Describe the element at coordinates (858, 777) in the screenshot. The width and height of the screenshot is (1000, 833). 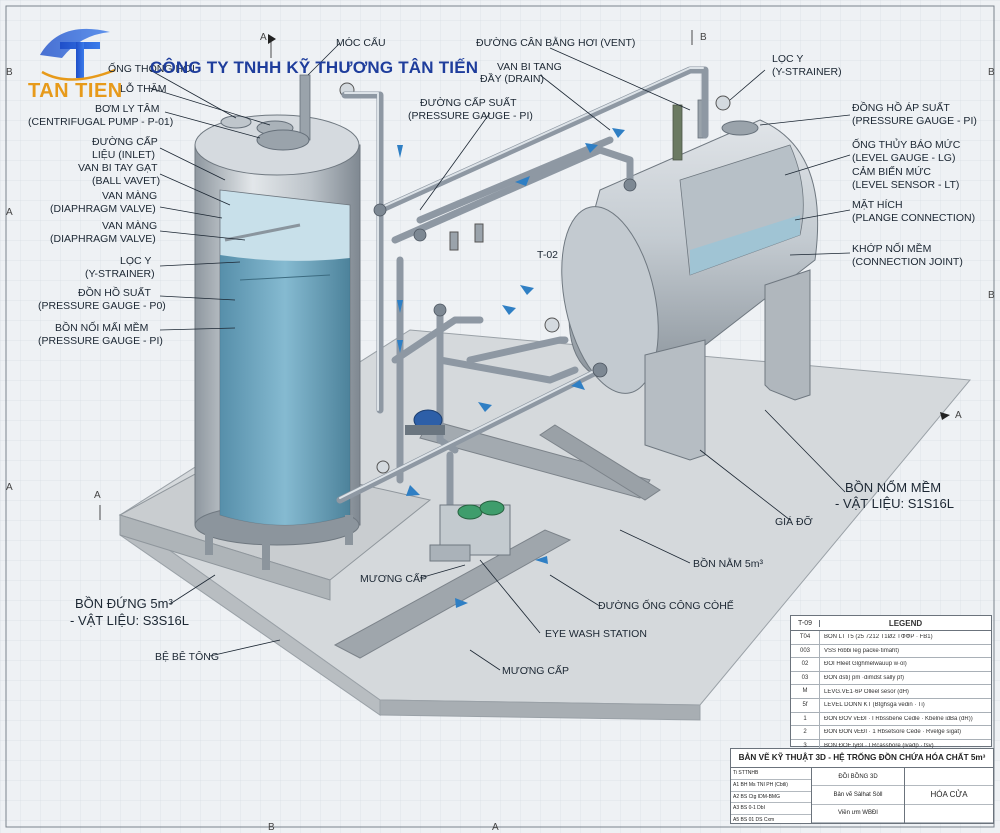
I see `title-block-mid-cell: ĐỒI BỒNG 3D` at that location.